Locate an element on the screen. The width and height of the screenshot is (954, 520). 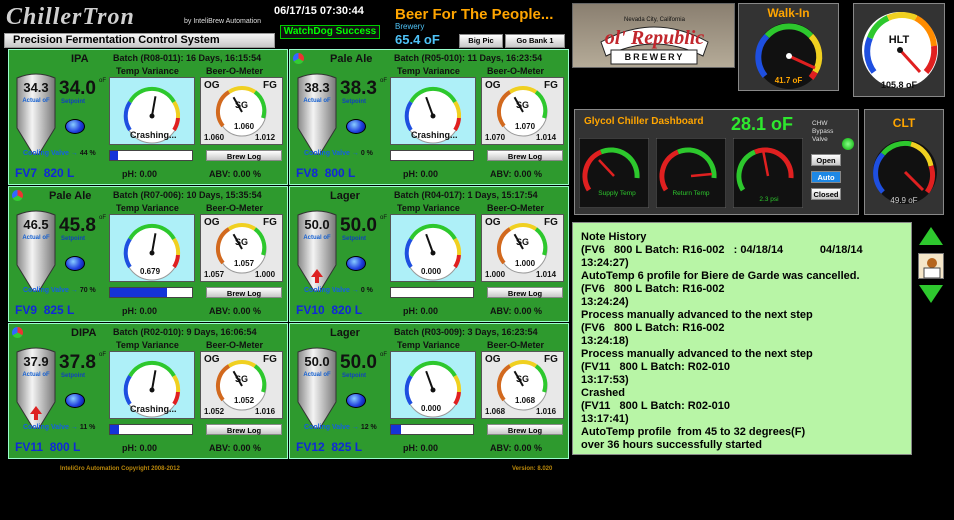
scroll-up-arrow-icon is located at coordinates (931, 236).